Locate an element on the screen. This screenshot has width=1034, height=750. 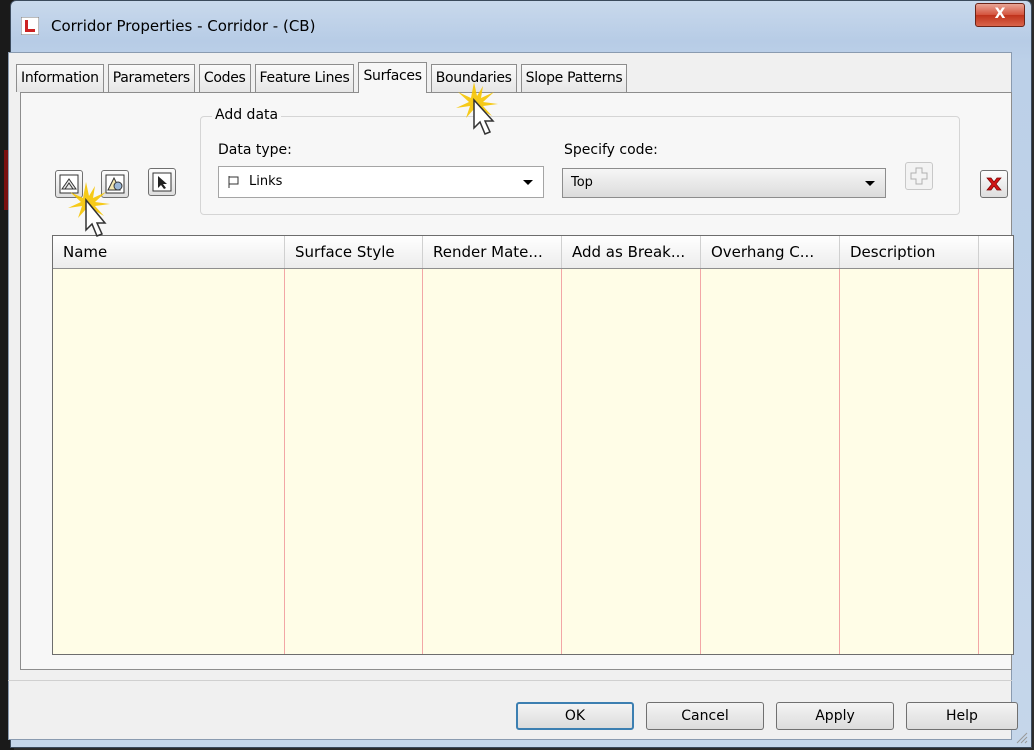
links-icon is located at coordinates (233, 182).